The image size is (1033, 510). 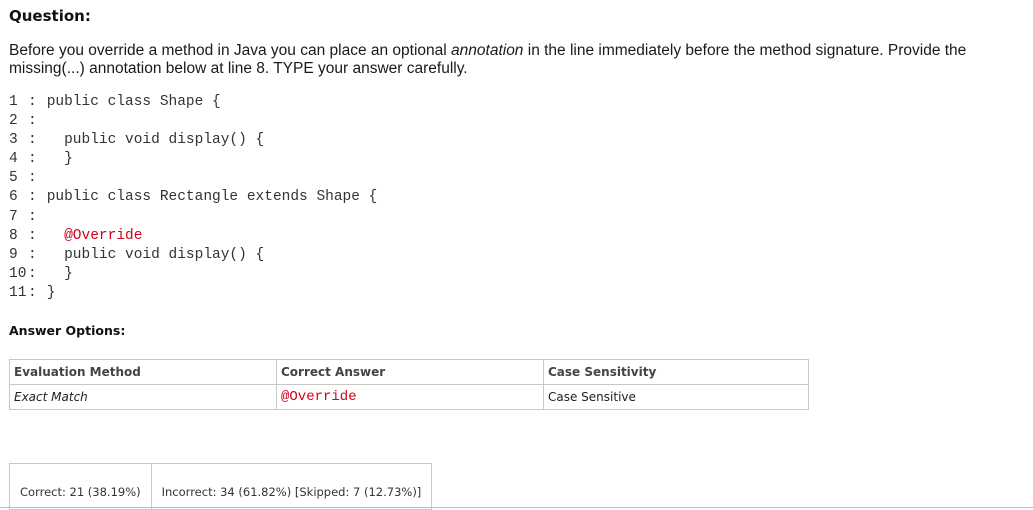 What do you see at coordinates (133, 102) in the screenshot?
I see `code-text: public class Shape {` at bounding box center [133, 102].